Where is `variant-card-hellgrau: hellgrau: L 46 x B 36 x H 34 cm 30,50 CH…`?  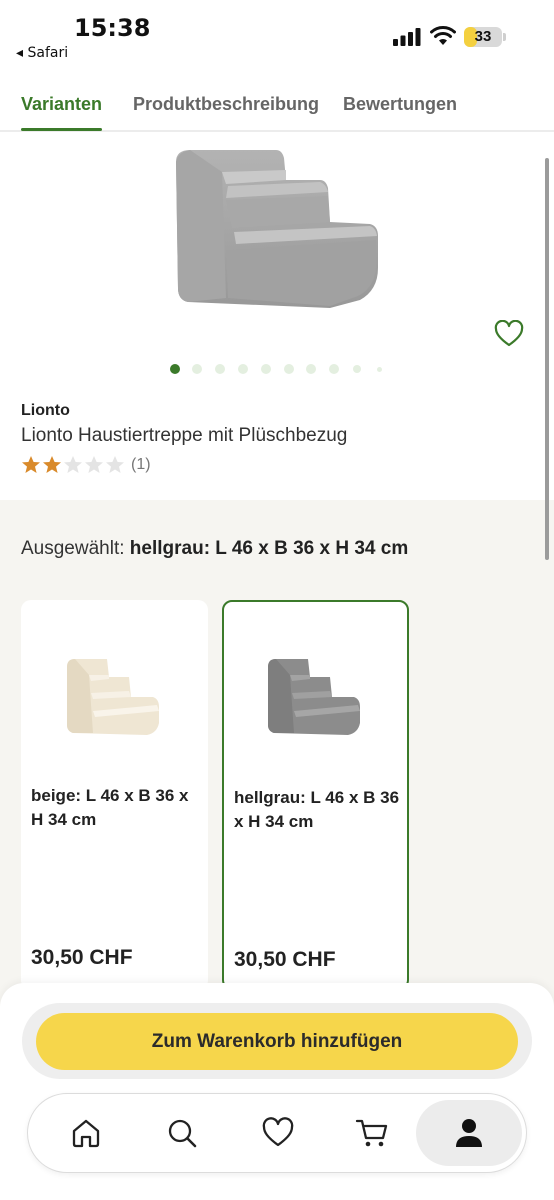
variant-card-hellgrau: hellgrau: L 46 x B 36 x H 34 cm 30,50 CH… is located at coordinates (315, 795).